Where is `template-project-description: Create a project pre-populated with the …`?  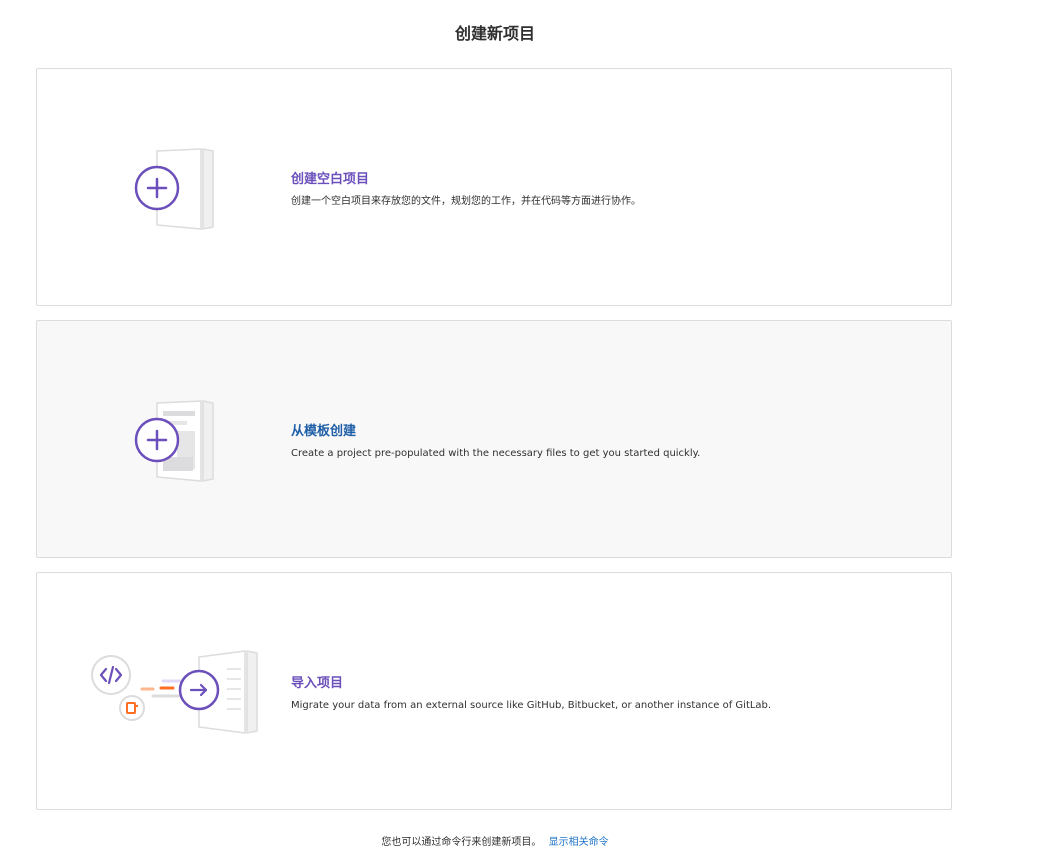
template-project-description: Create a project pre-populated with the … is located at coordinates (496, 453).